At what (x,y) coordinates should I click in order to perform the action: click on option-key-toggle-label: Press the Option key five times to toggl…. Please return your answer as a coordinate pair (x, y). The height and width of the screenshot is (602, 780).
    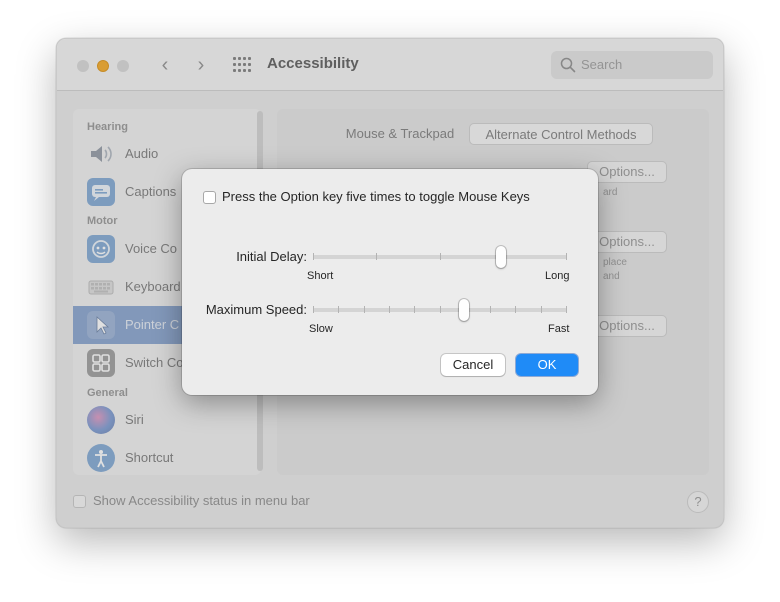
    Looking at the image, I should click on (376, 196).